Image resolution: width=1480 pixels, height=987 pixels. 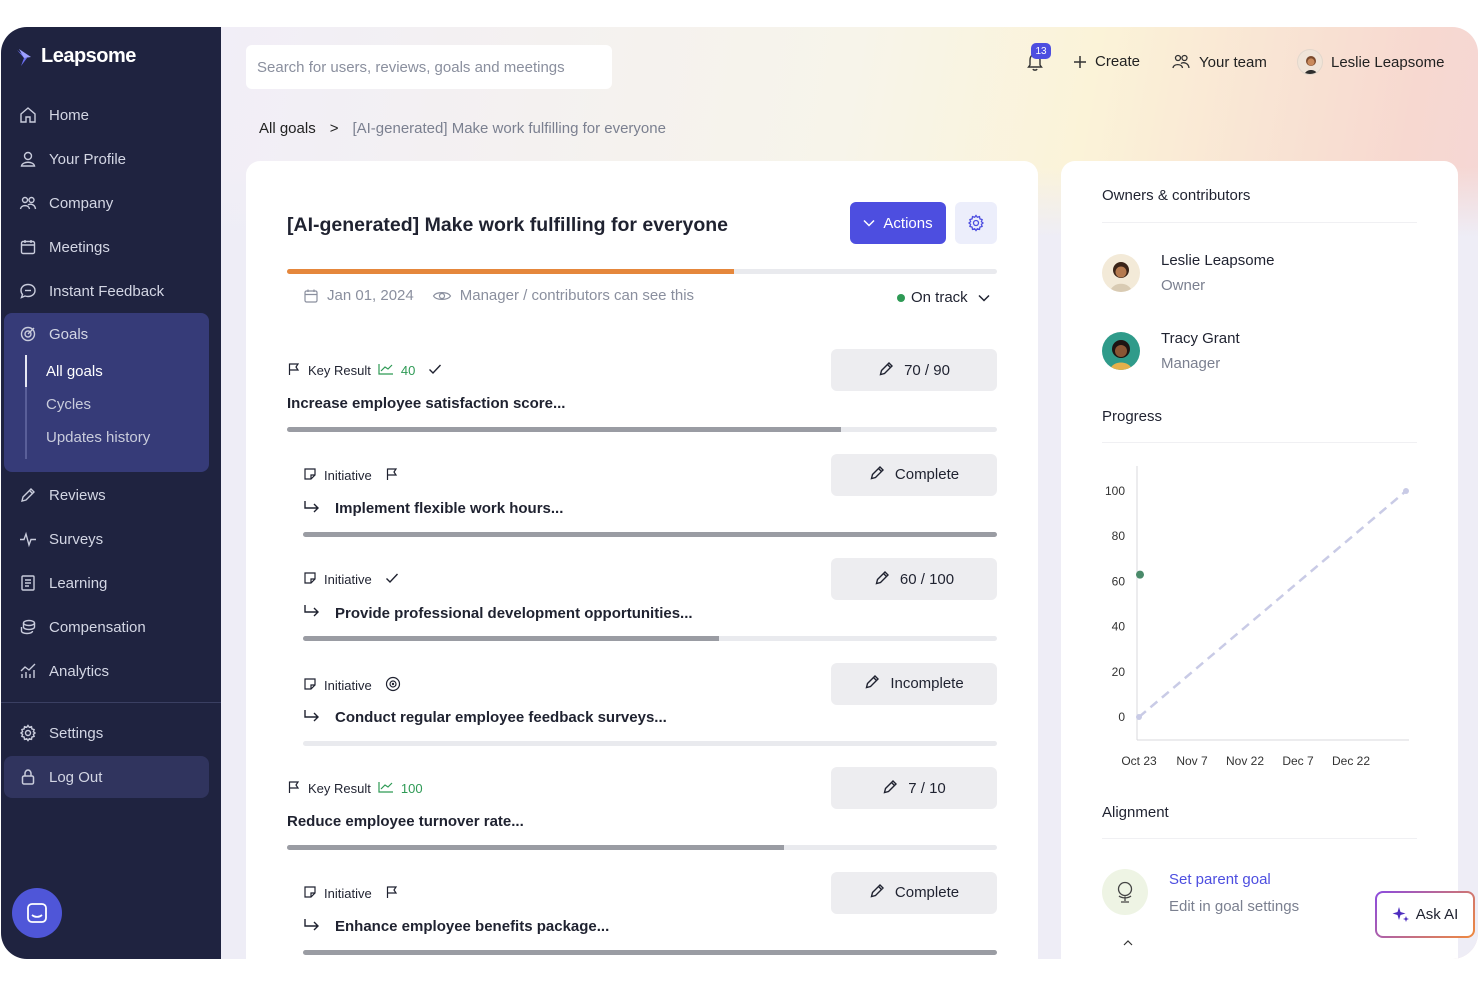 I want to click on goal-date: Jan 01, 2024, so click(x=370, y=295).